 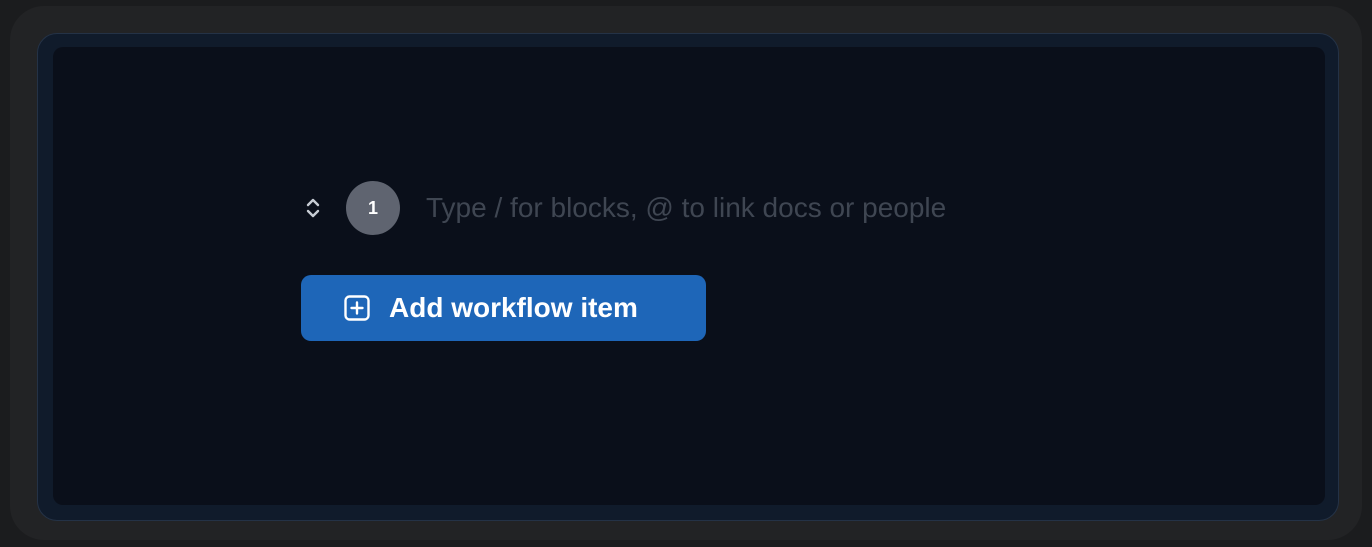 I want to click on chevron-up-down-icon, so click(x=313, y=208).